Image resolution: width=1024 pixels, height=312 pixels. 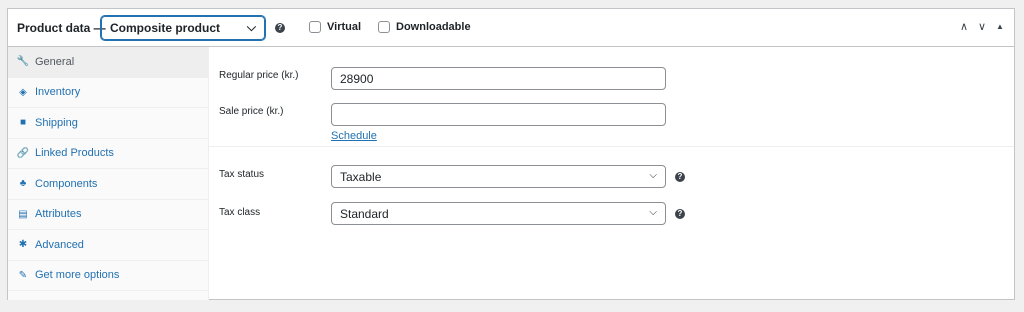 I want to click on tab-get-more-options: ✎ Get more options, so click(x=108, y=276).